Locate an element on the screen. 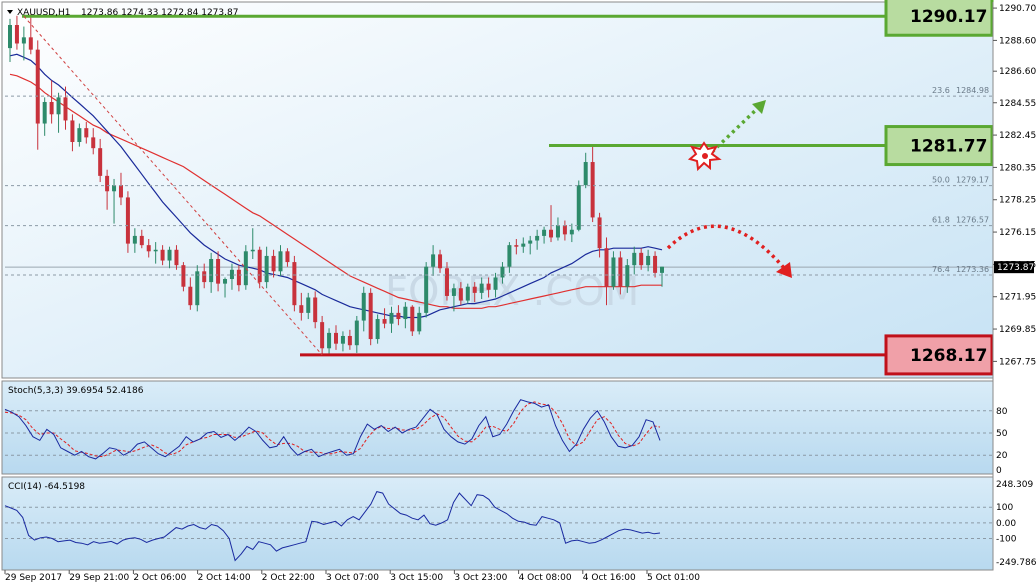 This screenshot has width=1036, height=588. time-tick-label: 3 Oct 07:00 is located at coordinates (352, 578).